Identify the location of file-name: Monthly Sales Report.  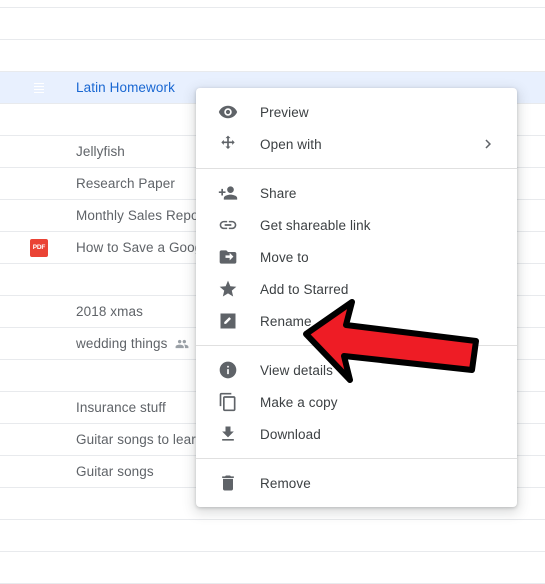
(142, 215).